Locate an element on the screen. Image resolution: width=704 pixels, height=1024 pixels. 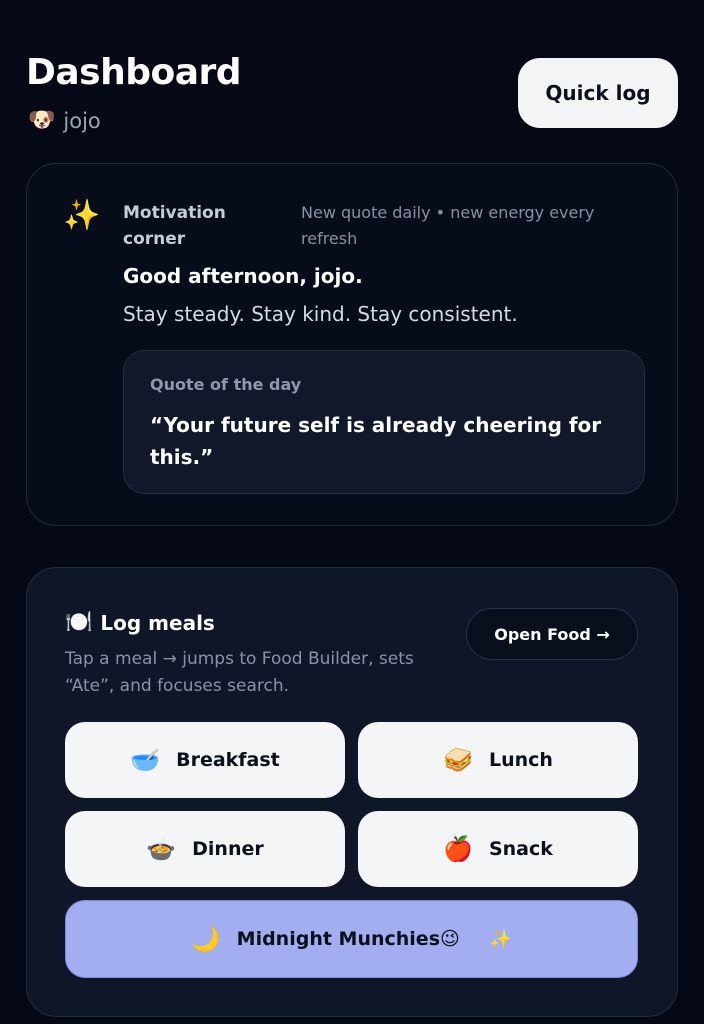
breakfast-label: Breakfast is located at coordinates (228, 760).